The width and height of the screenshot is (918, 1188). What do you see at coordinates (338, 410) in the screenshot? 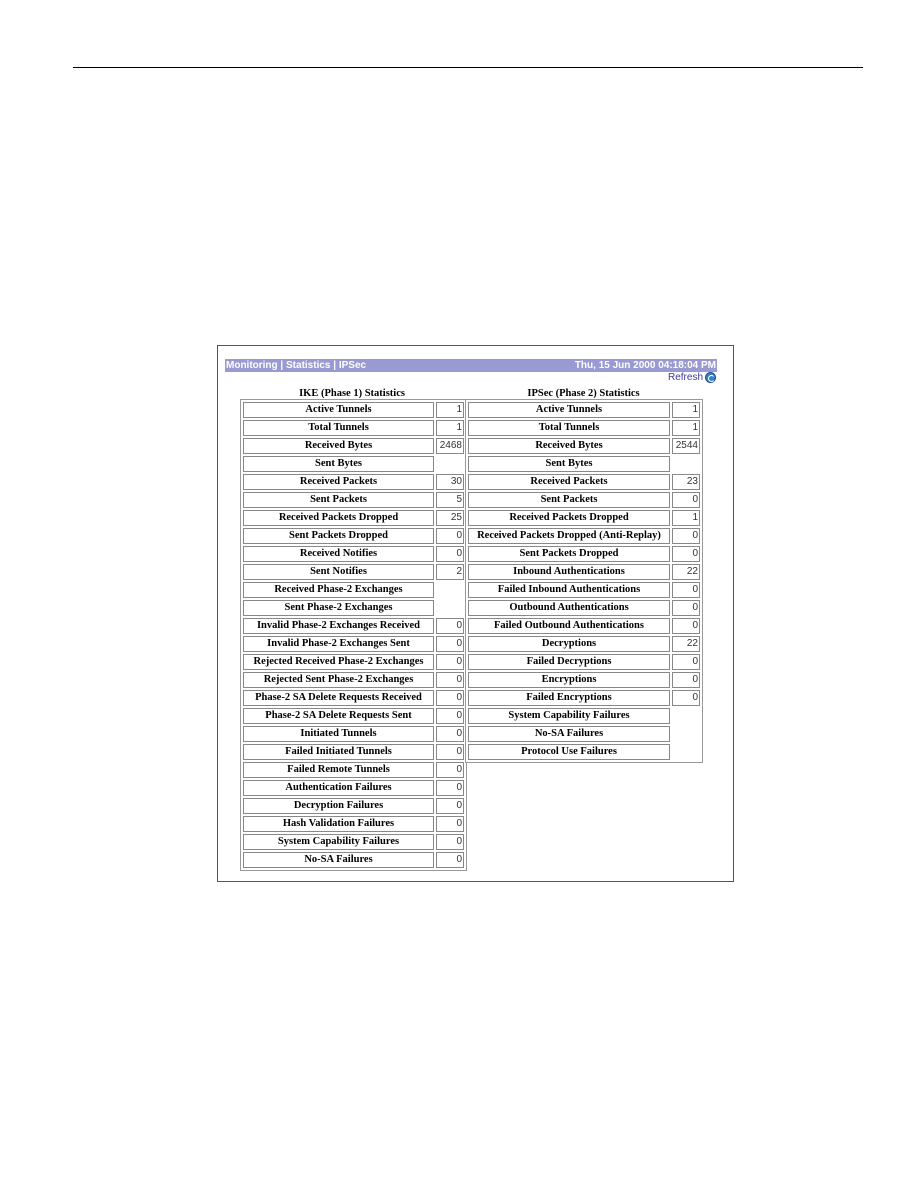
I see `stat-label: Active Tunnels` at bounding box center [338, 410].